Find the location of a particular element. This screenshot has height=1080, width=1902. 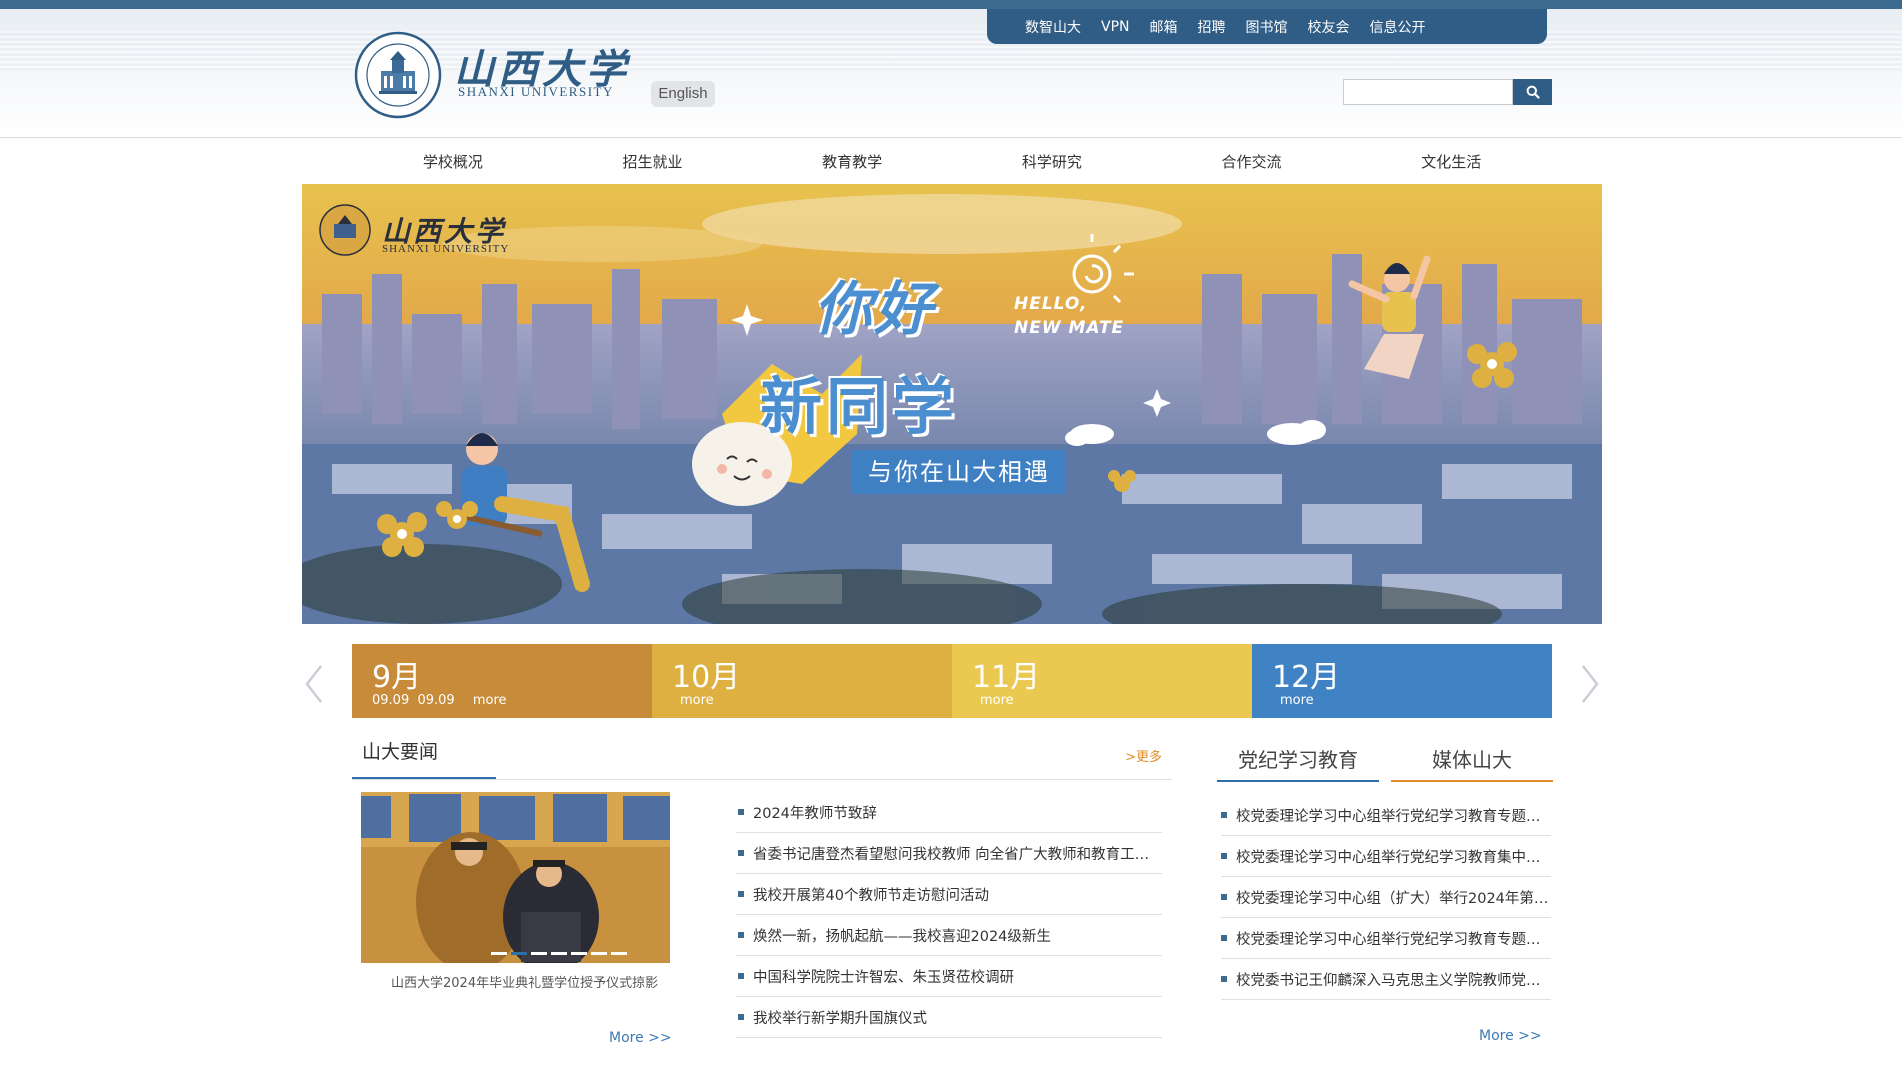

nav-culture: 文化生活 is located at coordinates (1451, 162).